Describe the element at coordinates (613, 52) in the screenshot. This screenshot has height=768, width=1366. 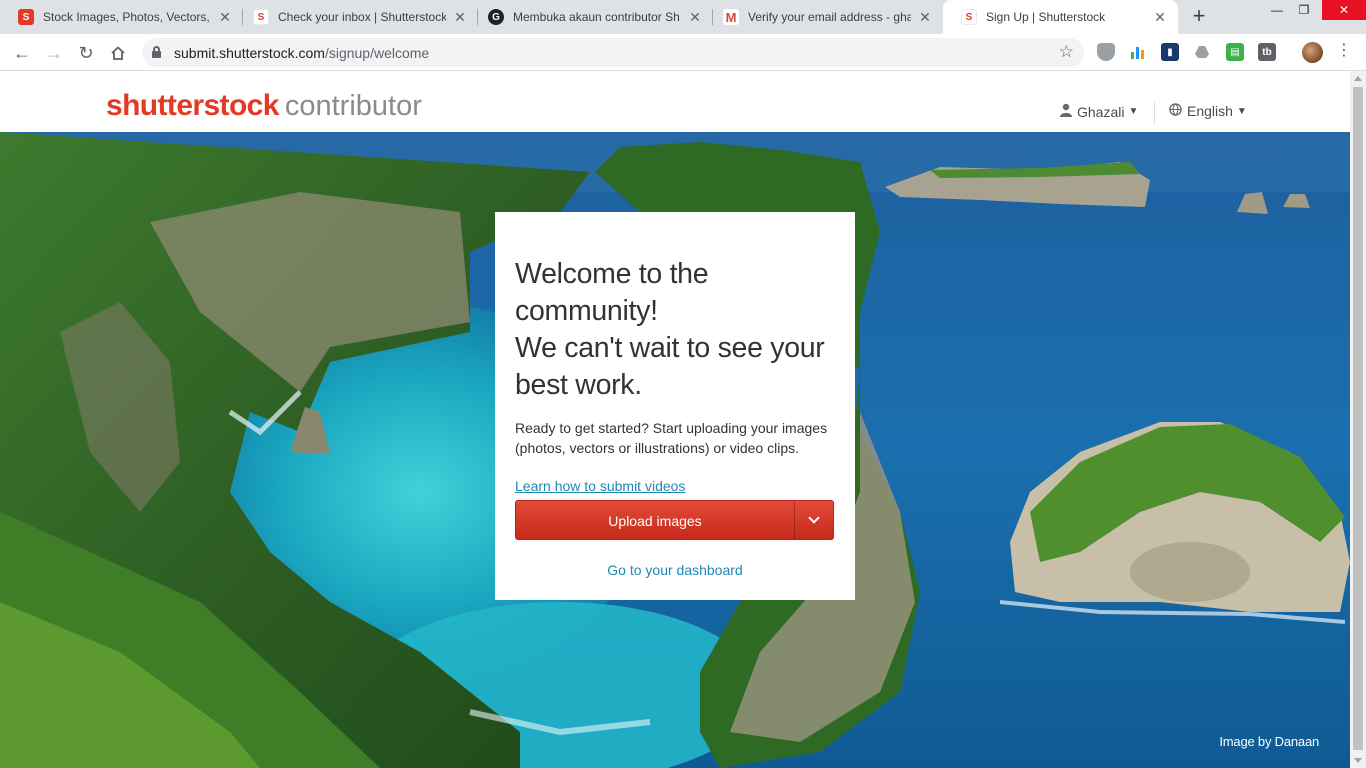
I see `address-bar: submit.shutterstock.com/signup/welcome ☆` at that location.